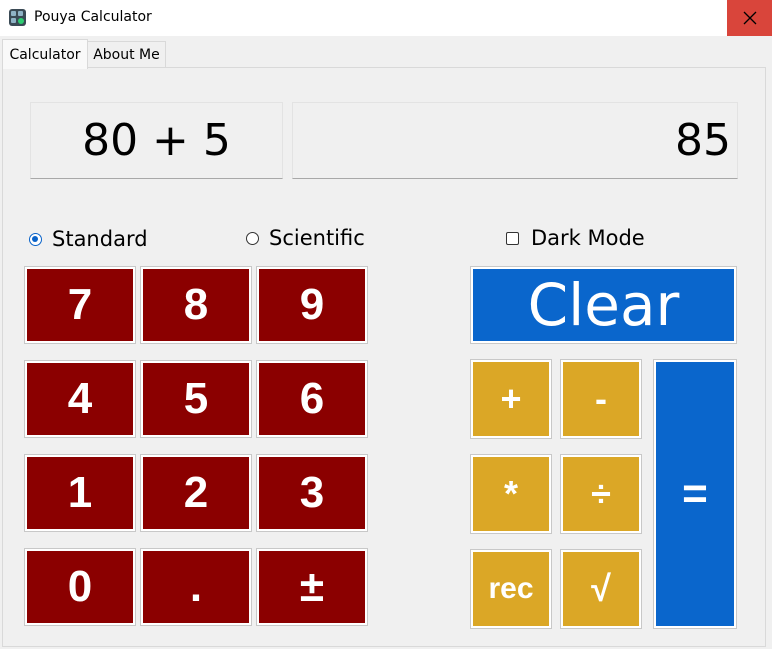  I want to click on plus-button: +, so click(511, 399).